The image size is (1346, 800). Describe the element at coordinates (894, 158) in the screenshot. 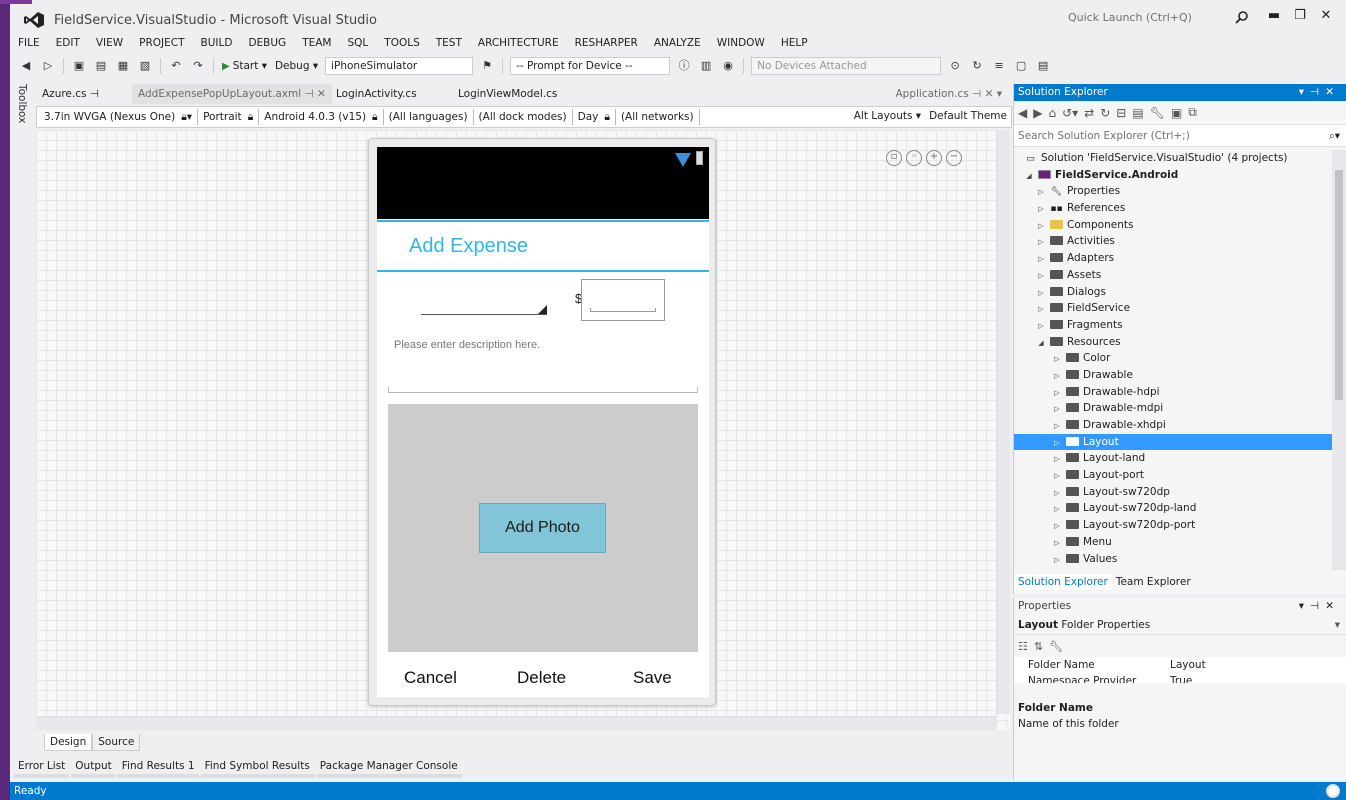

I see `zoom-fit-icon: ▫` at that location.